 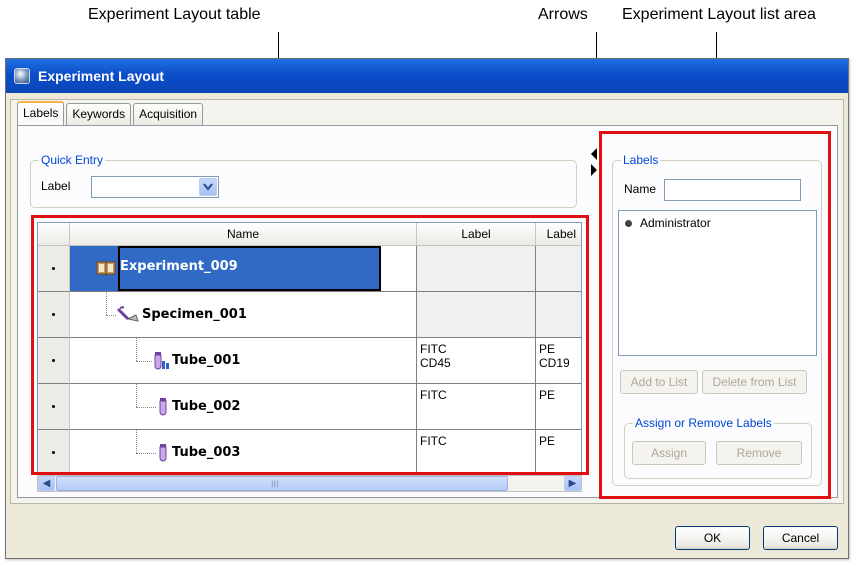 I want to click on scroll-thumb: III, so click(x=282, y=483).